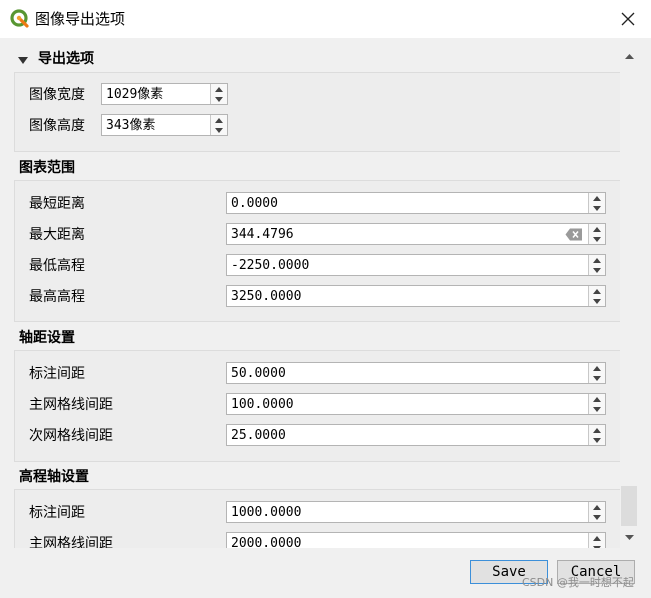  I want to click on elev-major-grid-spinbox: 2000.0000, so click(416, 540).